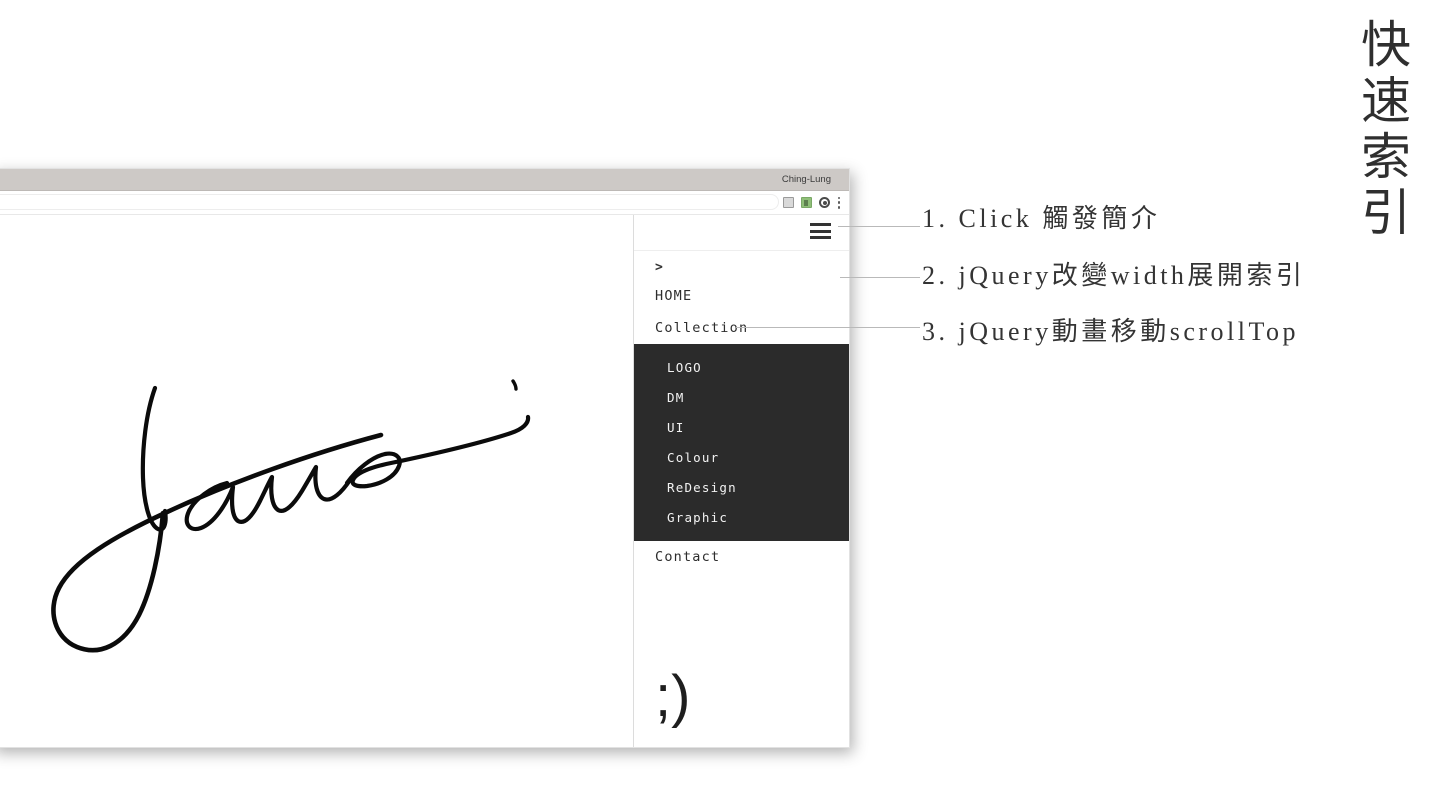 This screenshot has height=805, width=1449. I want to click on nav-item-home: HOME, so click(741, 296).